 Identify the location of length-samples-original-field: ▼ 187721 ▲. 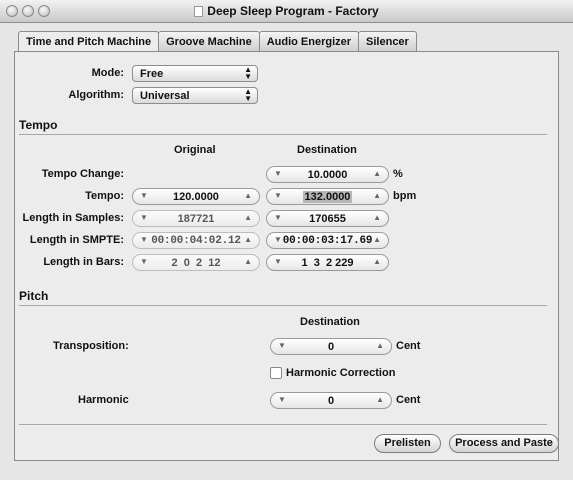
(196, 218).